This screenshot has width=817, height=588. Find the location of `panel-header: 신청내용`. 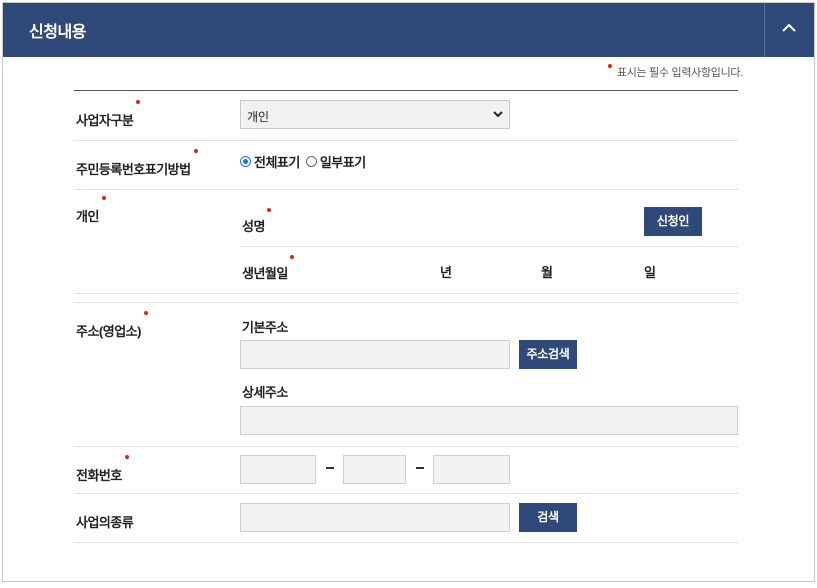

panel-header: 신청내용 is located at coordinates (408, 30).